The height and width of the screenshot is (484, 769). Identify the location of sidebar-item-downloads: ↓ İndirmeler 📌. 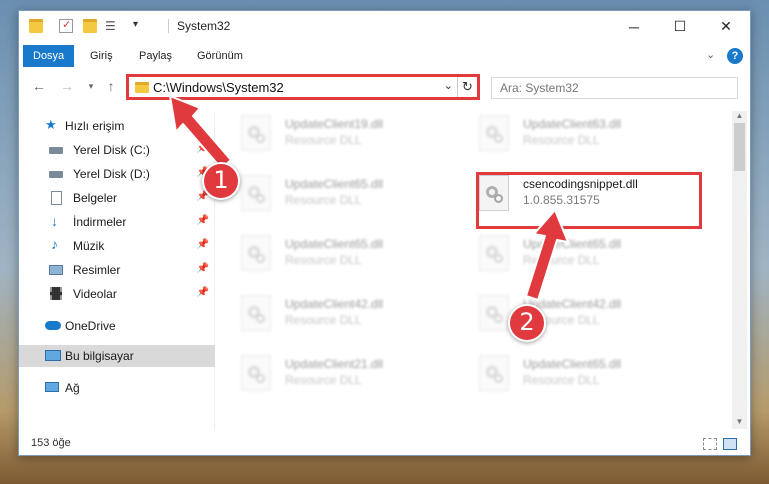
(117, 222).